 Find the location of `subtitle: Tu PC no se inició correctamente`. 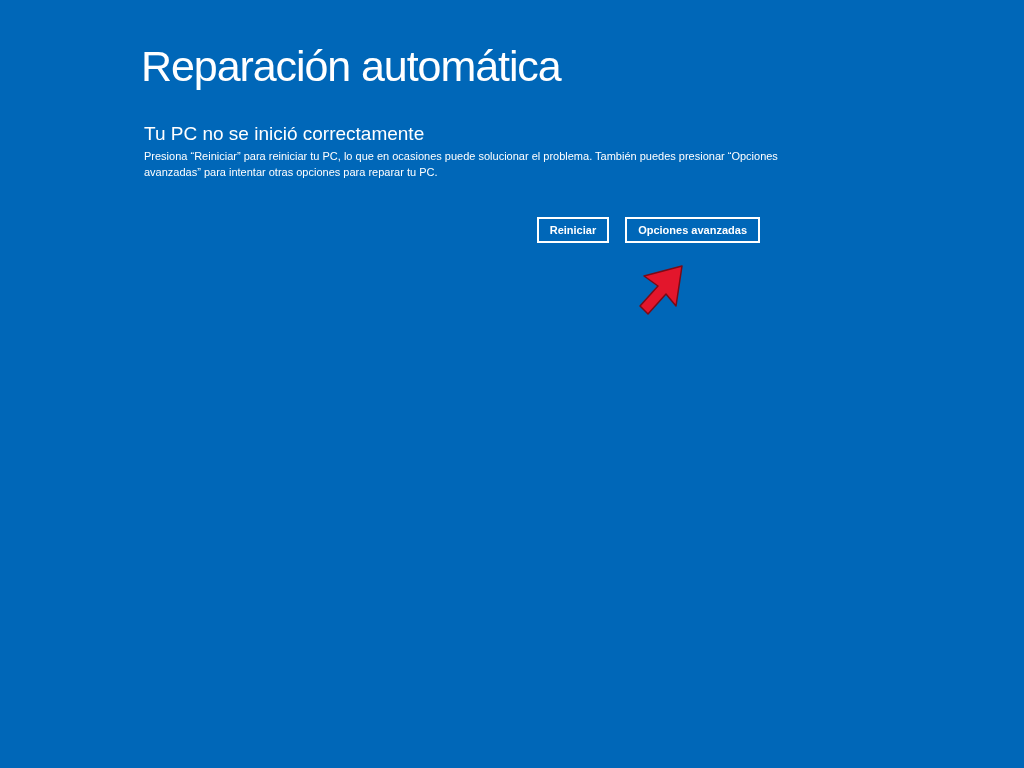

subtitle: Tu PC no se inició correctamente is located at coordinates (285, 134).